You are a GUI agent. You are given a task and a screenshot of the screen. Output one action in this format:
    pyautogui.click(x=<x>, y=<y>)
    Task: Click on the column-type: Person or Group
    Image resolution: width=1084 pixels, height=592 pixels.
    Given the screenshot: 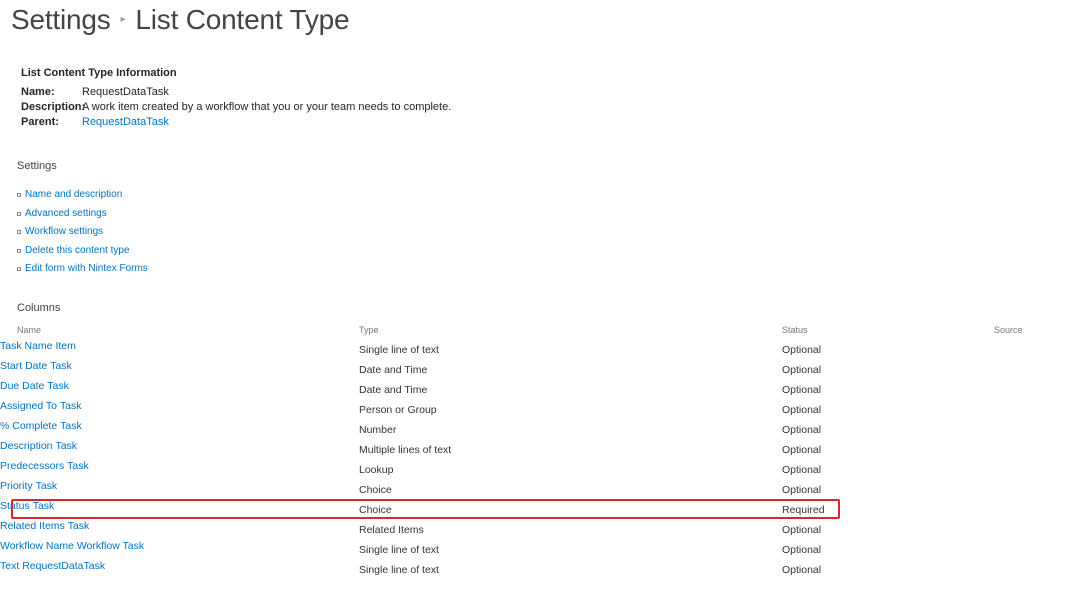 What is the action you would take?
    pyautogui.click(x=398, y=410)
    